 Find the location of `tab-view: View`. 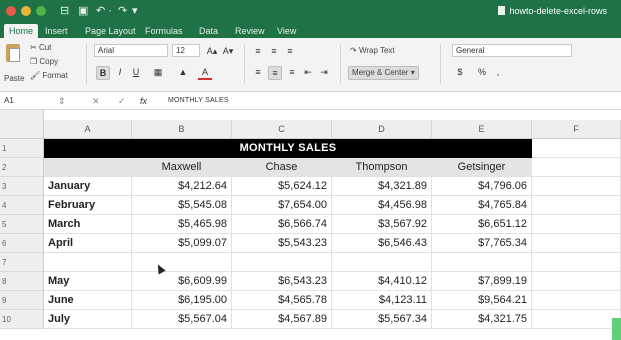

tab-view: View is located at coordinates (286, 31).